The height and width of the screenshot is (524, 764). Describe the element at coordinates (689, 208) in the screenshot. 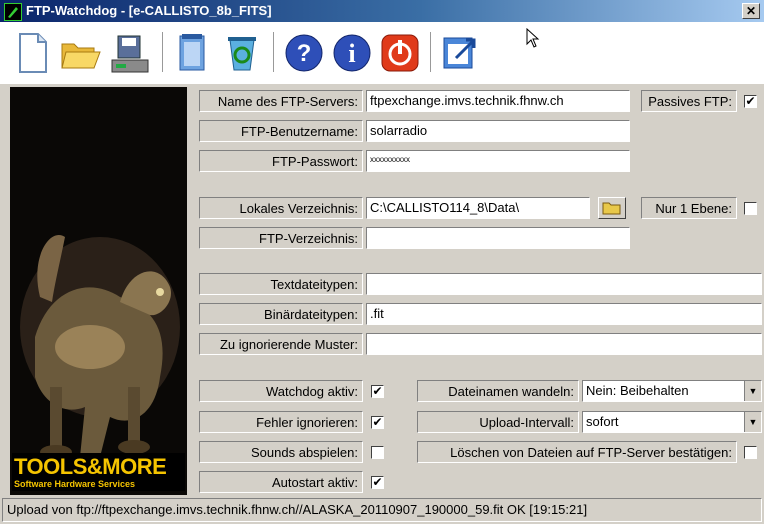

I see `one-level-label: Nur 1 Ebene:` at that location.